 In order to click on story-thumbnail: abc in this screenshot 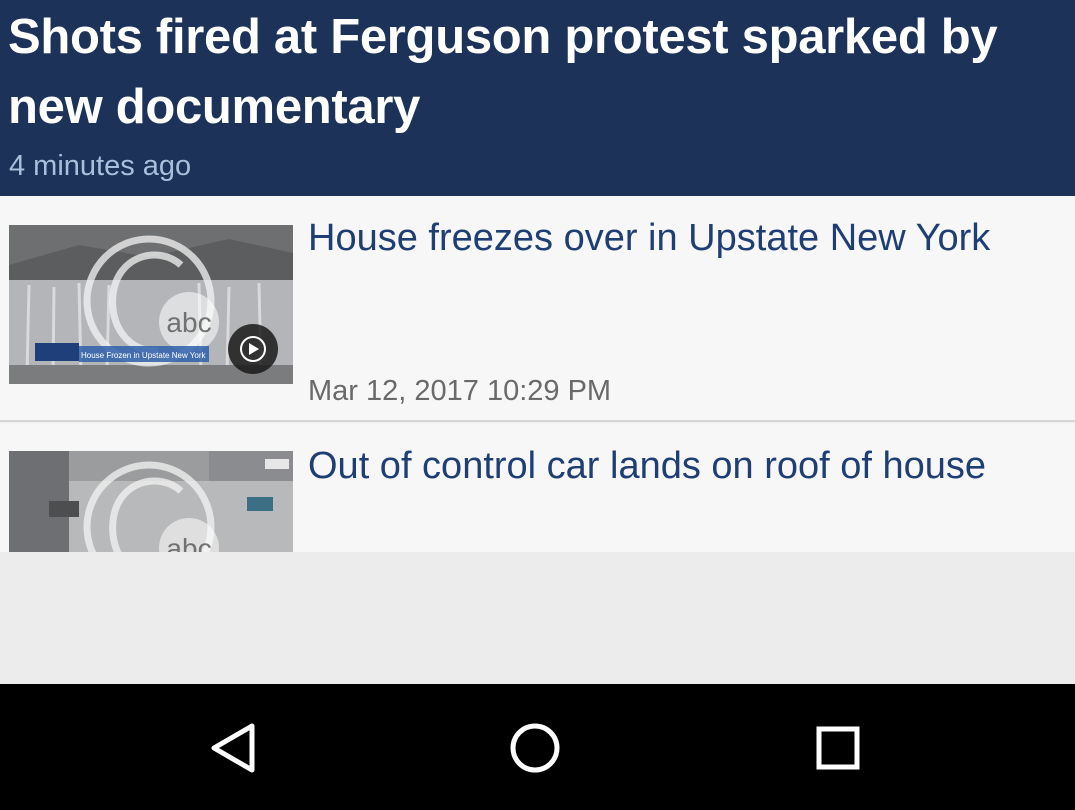, I will do `click(151, 501)`.